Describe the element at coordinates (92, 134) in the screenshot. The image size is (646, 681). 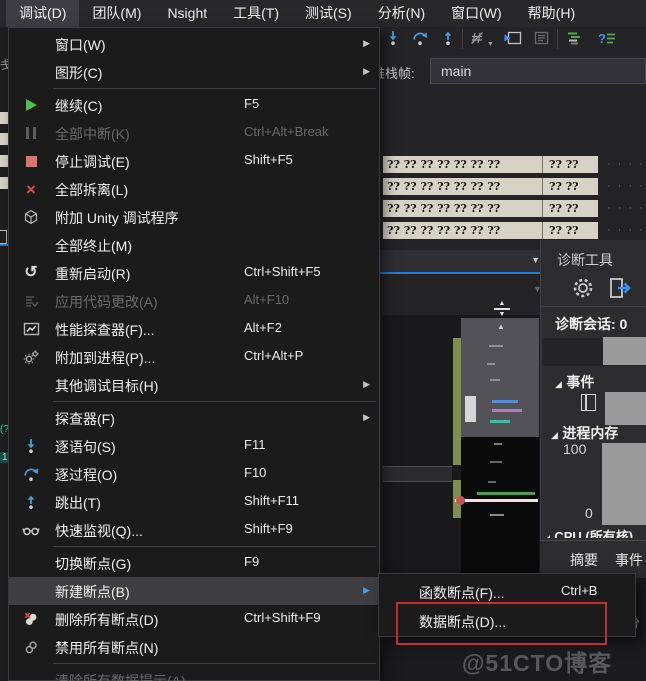
I see `menu-item-label: 全部中断(K)` at that location.